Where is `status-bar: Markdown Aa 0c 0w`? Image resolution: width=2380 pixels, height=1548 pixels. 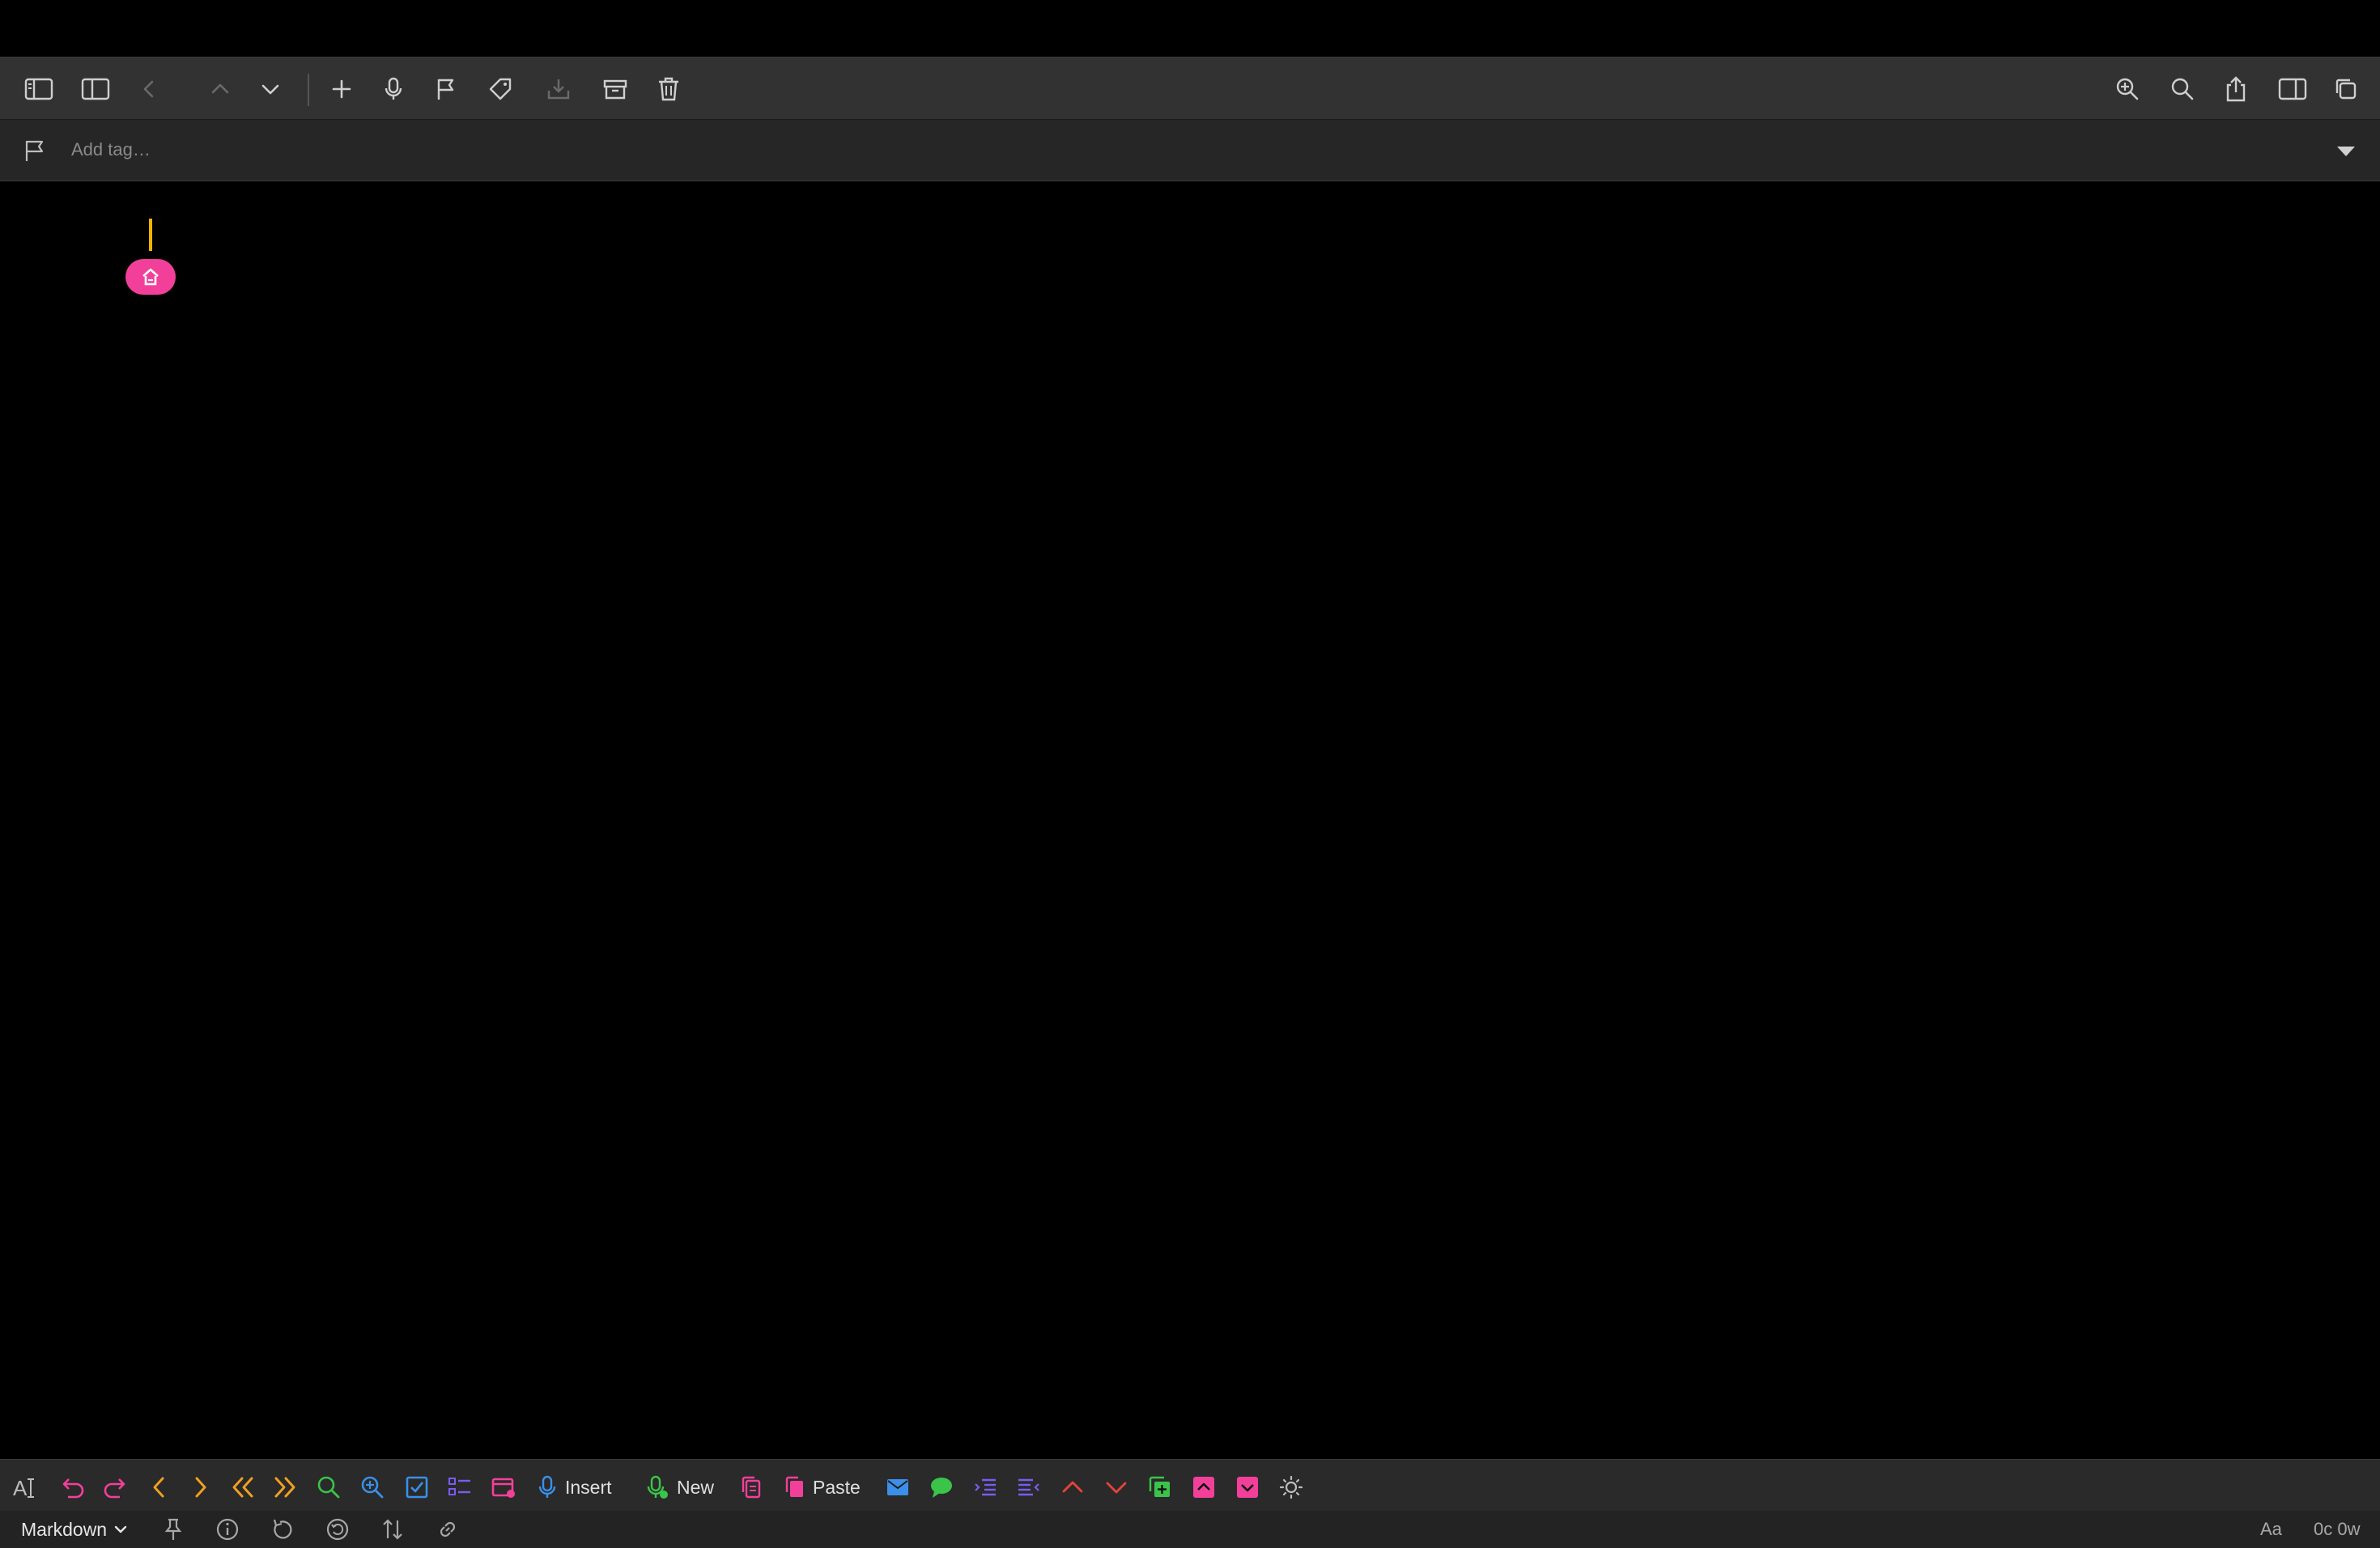 status-bar: Markdown Aa 0c 0w is located at coordinates (1190, 1529).